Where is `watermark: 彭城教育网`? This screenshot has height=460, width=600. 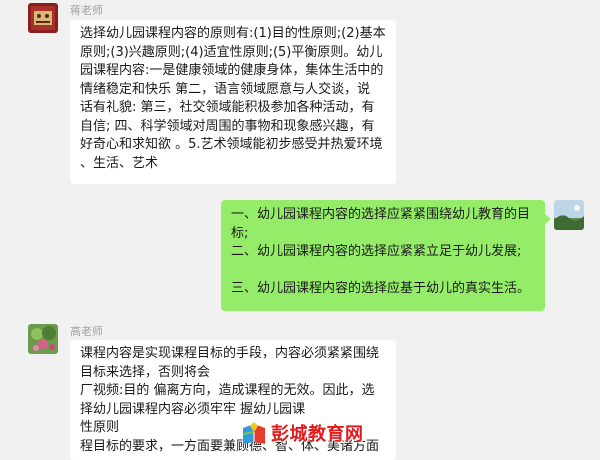 watermark: 彭城教育网 is located at coordinates (302, 433).